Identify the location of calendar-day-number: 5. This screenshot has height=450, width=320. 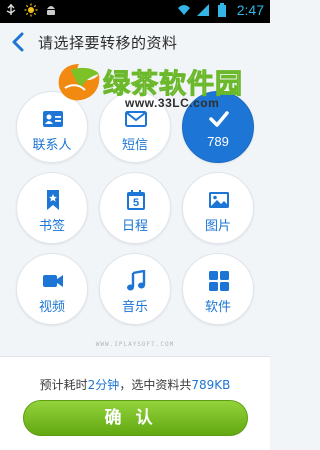
(136, 203).